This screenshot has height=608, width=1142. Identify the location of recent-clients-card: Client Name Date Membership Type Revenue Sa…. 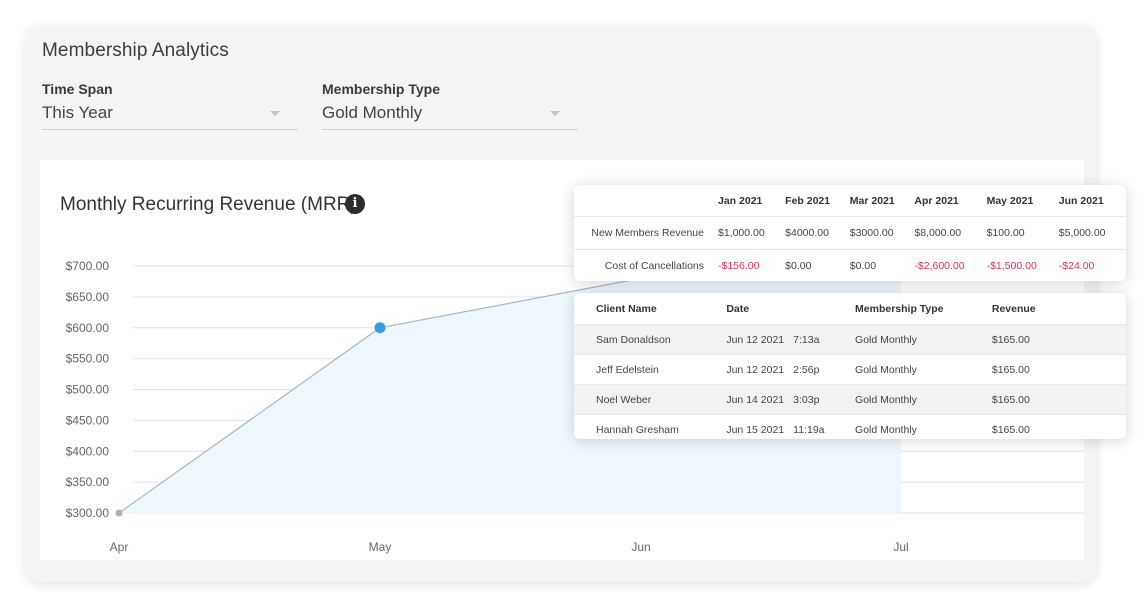
(850, 366).